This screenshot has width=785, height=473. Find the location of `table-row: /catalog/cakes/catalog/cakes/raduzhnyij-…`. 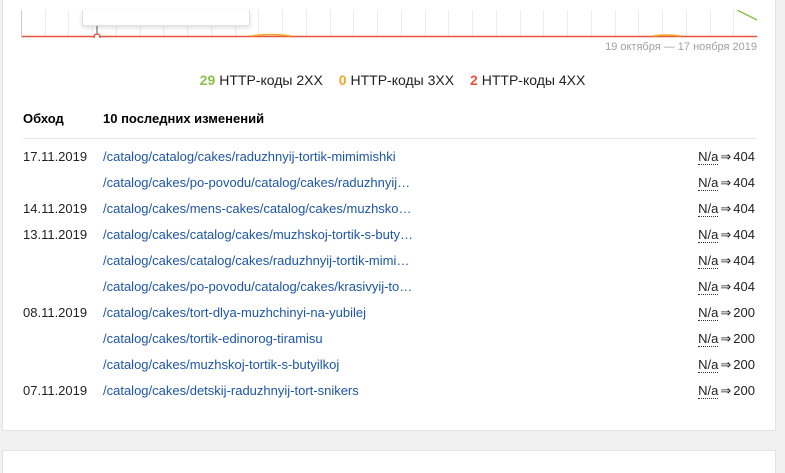

table-row: /catalog/cakes/catalog/cakes/raduzhnyij-… is located at coordinates (389, 262).